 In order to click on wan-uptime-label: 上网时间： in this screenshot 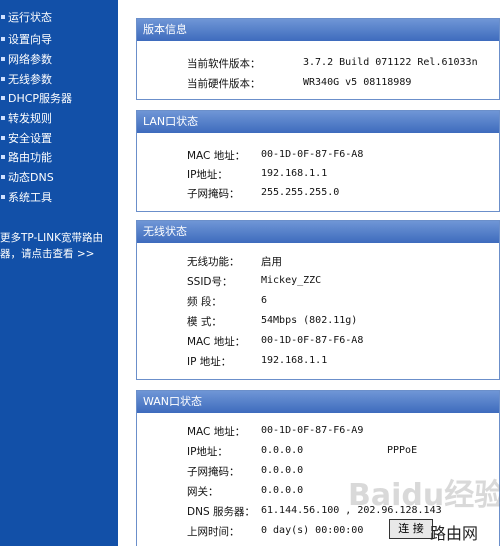, I will do `click(213, 532)`.